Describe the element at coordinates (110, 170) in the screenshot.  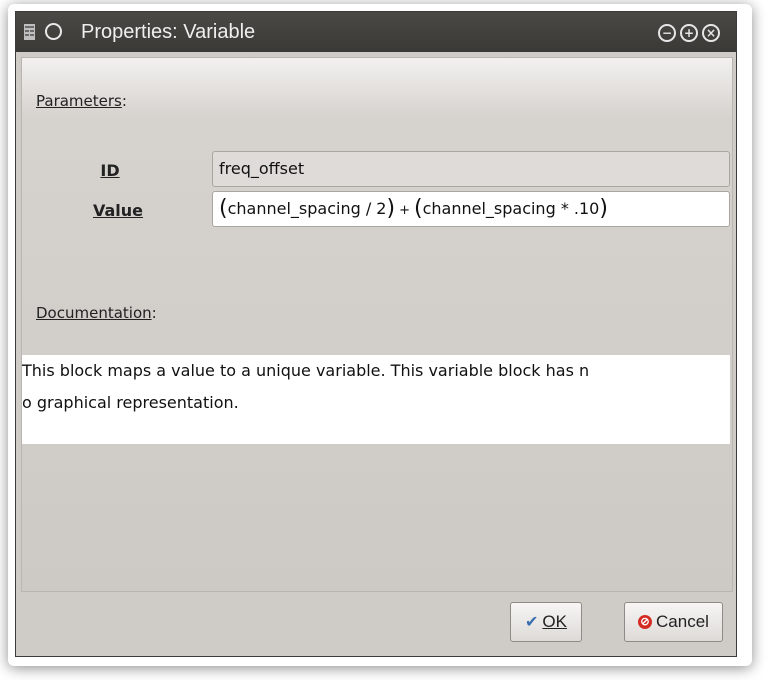
I see `id-label: ID` at that location.